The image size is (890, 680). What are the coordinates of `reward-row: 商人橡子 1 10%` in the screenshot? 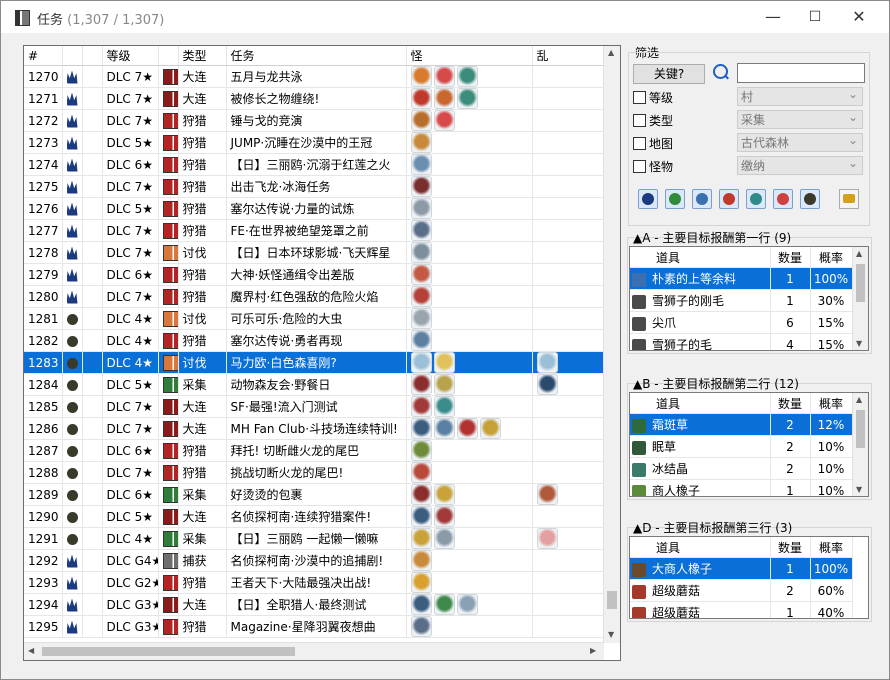 It's located at (741, 487).